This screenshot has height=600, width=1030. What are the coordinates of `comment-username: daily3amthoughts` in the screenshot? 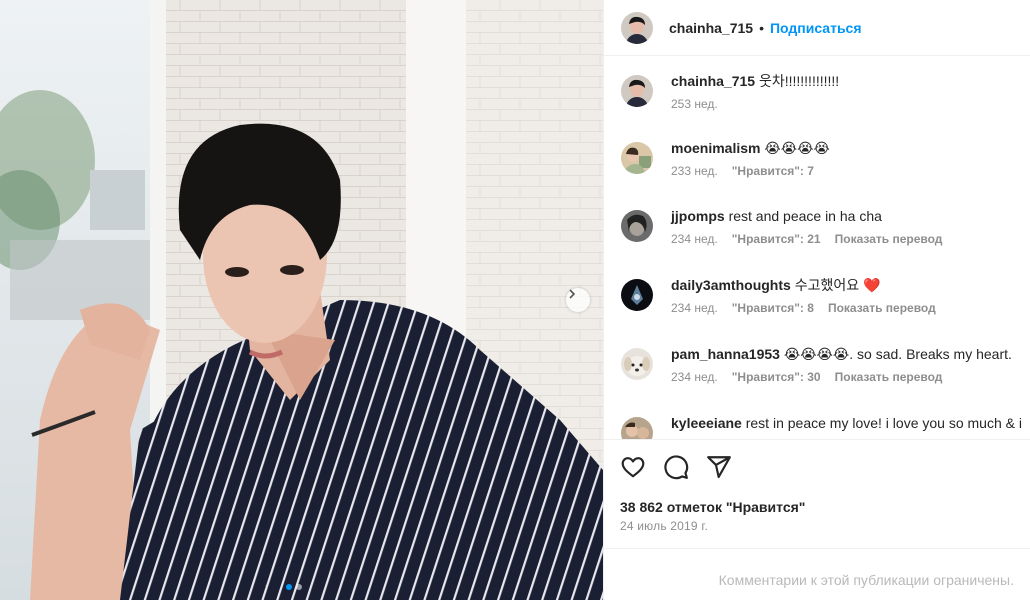 It's located at (731, 285).